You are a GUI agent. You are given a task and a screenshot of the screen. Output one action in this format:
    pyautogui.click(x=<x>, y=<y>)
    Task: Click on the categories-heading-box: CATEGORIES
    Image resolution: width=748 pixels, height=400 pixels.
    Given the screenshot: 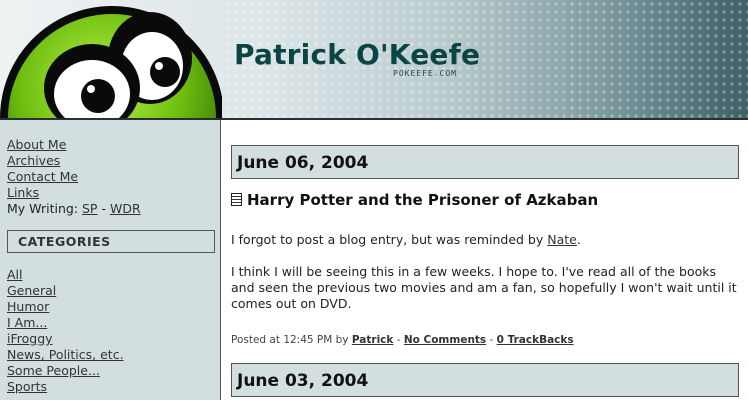 What is the action you would take?
    pyautogui.click(x=111, y=241)
    